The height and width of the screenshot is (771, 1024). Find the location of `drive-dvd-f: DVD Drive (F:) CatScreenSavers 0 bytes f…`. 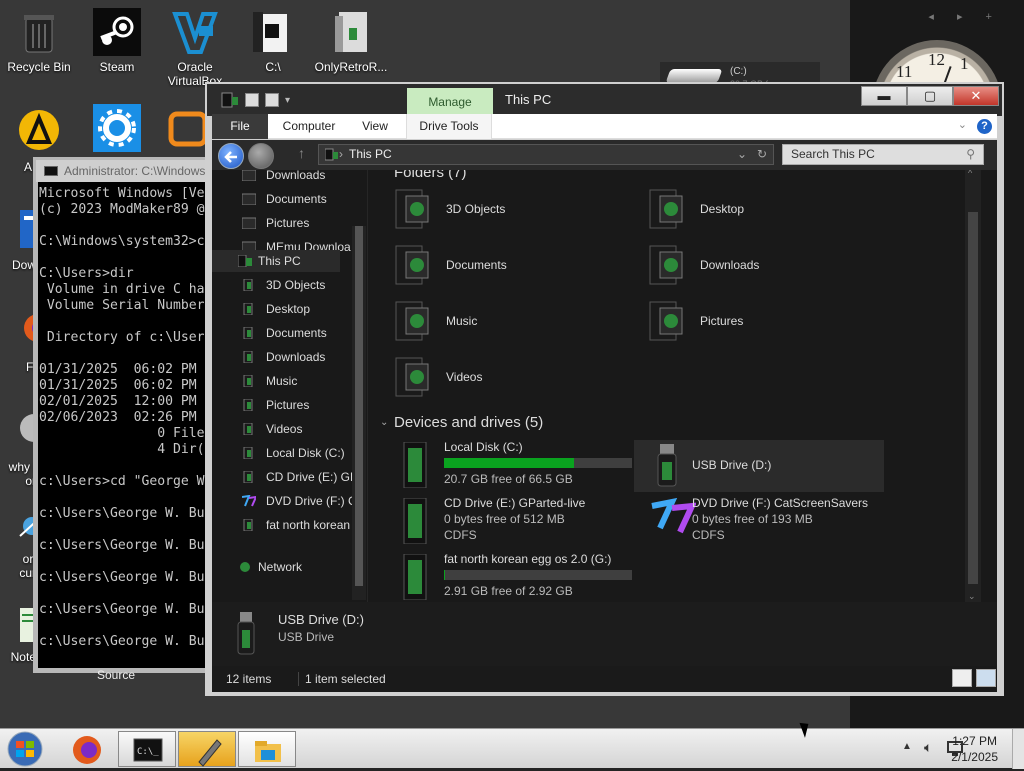

drive-dvd-f: DVD Drive (F:) CatScreenSavers 0 bytes f… is located at coordinates (775, 521).